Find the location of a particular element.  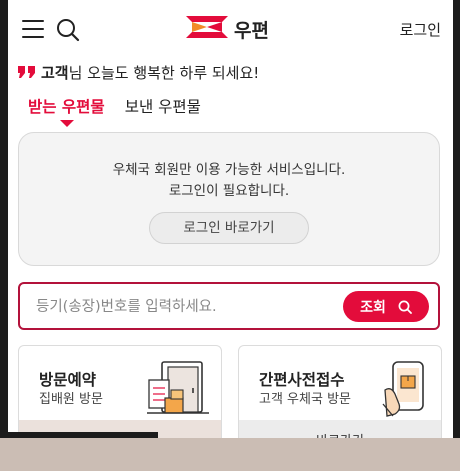

logo-text: 우편 is located at coordinates (251, 30).